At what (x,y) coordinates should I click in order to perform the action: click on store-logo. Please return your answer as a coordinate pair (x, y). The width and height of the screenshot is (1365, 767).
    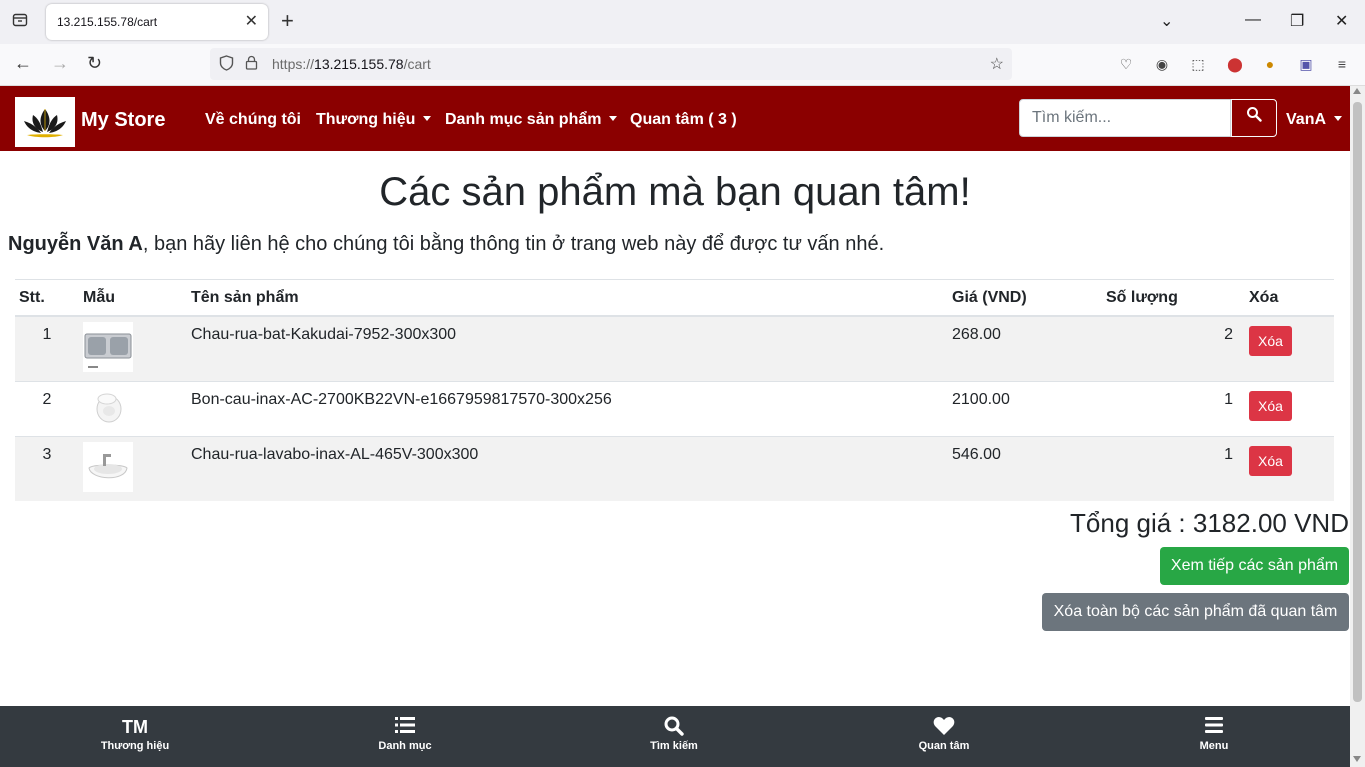
    Looking at the image, I should click on (45, 122).